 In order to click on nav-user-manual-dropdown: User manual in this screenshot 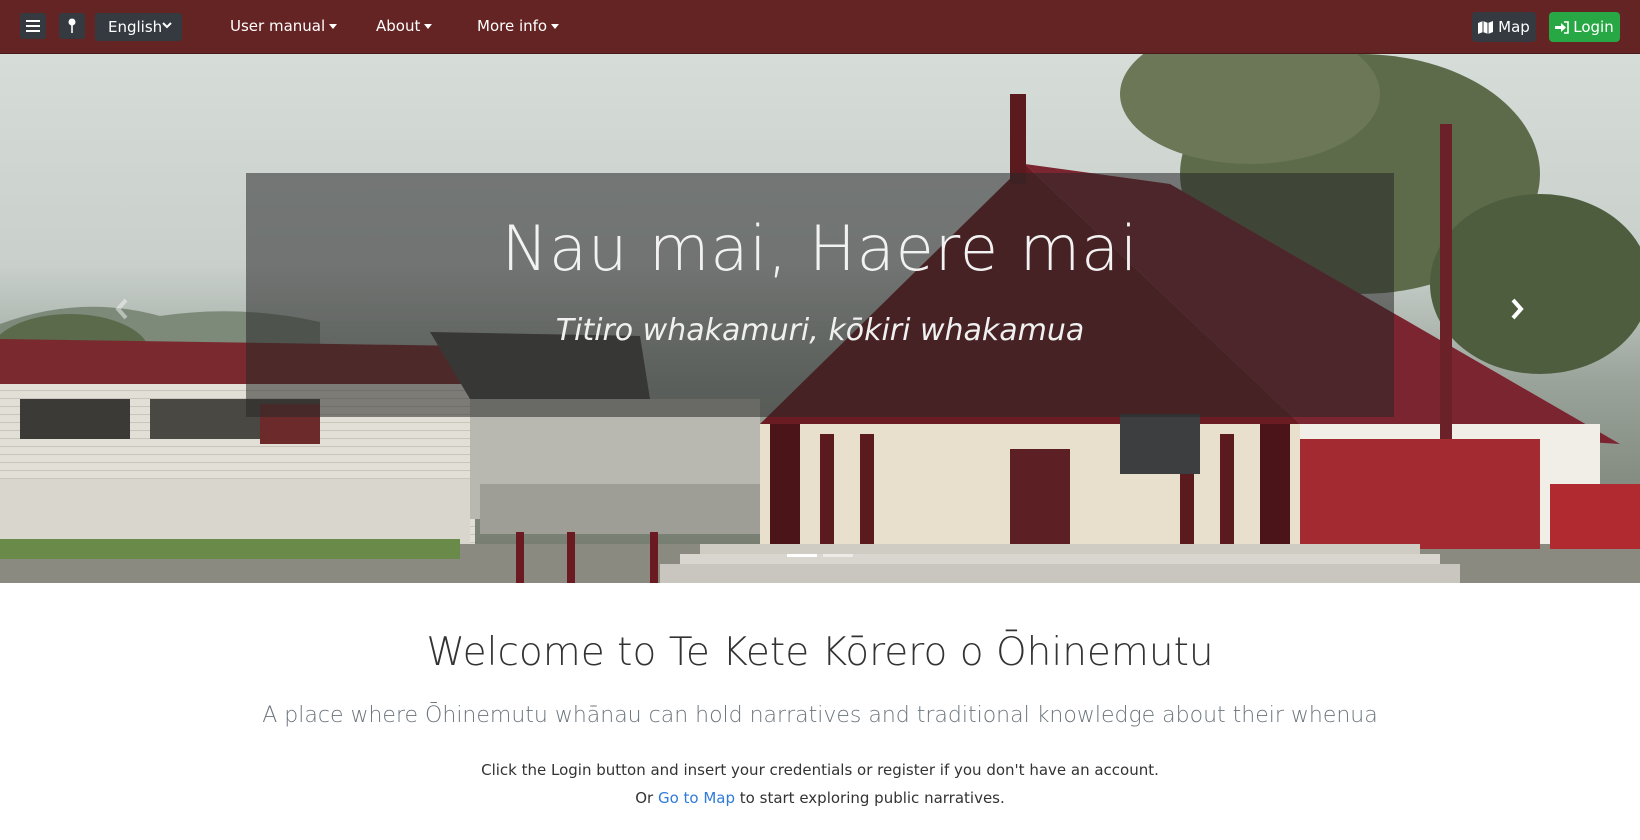, I will do `click(284, 26)`.